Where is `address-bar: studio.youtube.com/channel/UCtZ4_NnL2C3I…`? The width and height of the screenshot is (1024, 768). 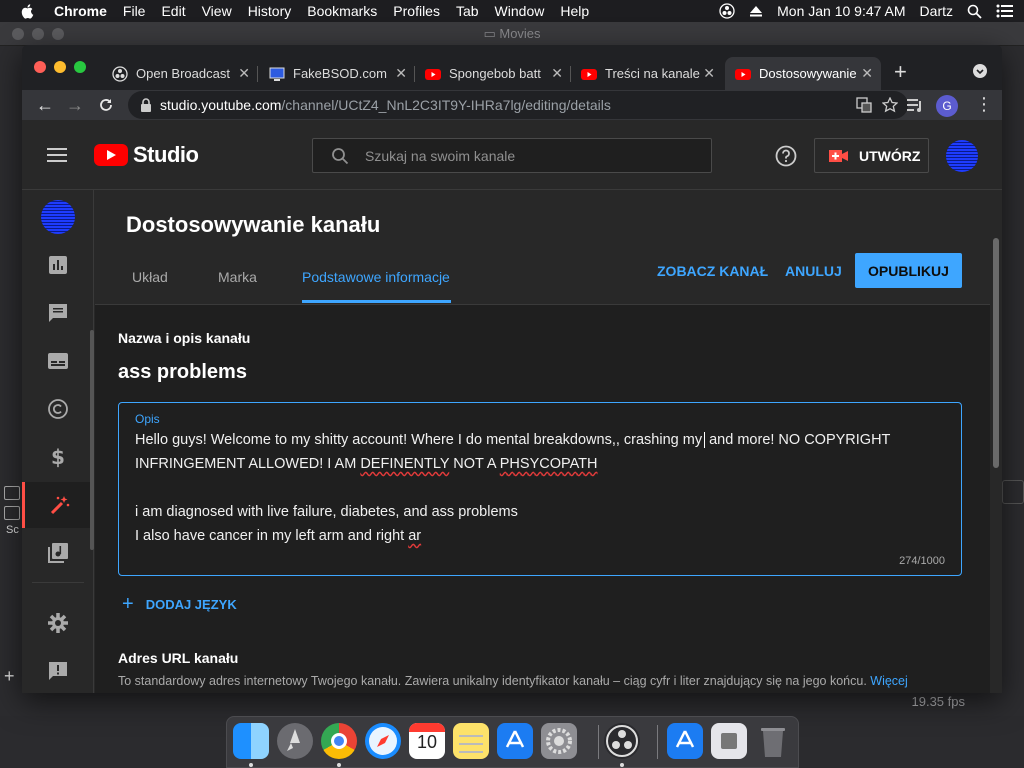 address-bar: studio.youtube.com/channel/UCtZ4_NnL2C3I… is located at coordinates (518, 105).